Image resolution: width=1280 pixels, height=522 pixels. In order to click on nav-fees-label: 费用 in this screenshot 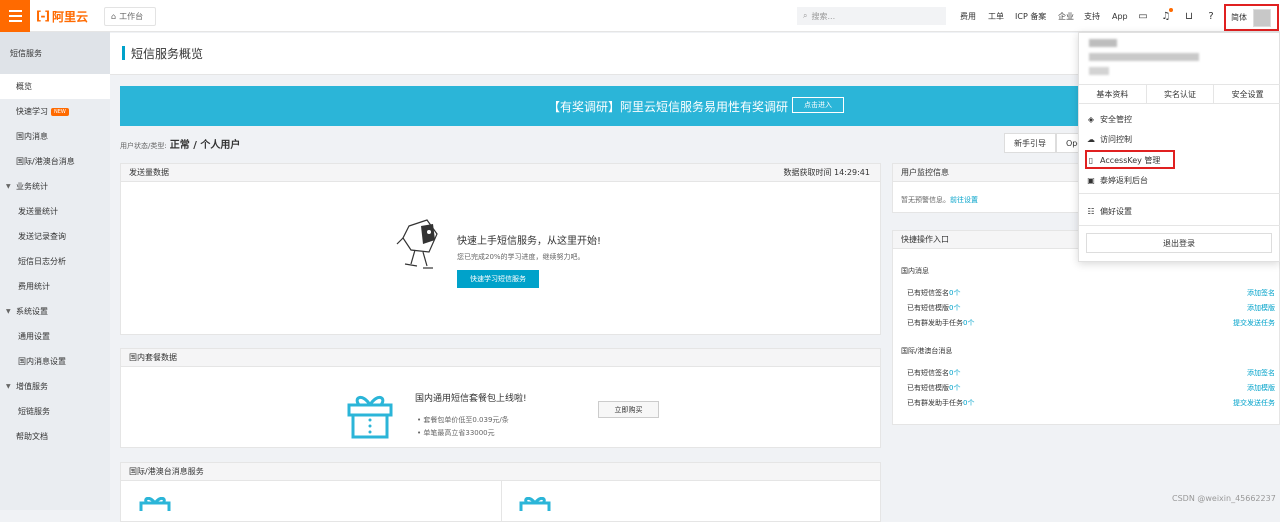, I will do `click(968, 16)`.